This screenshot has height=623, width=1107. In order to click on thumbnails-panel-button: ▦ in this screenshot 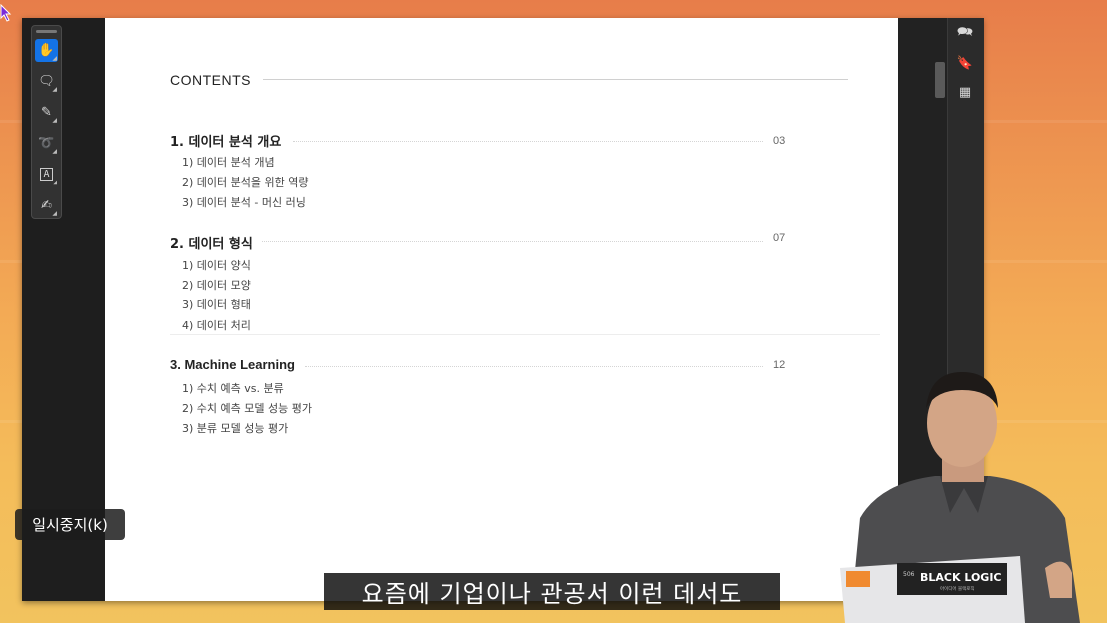, I will do `click(965, 92)`.